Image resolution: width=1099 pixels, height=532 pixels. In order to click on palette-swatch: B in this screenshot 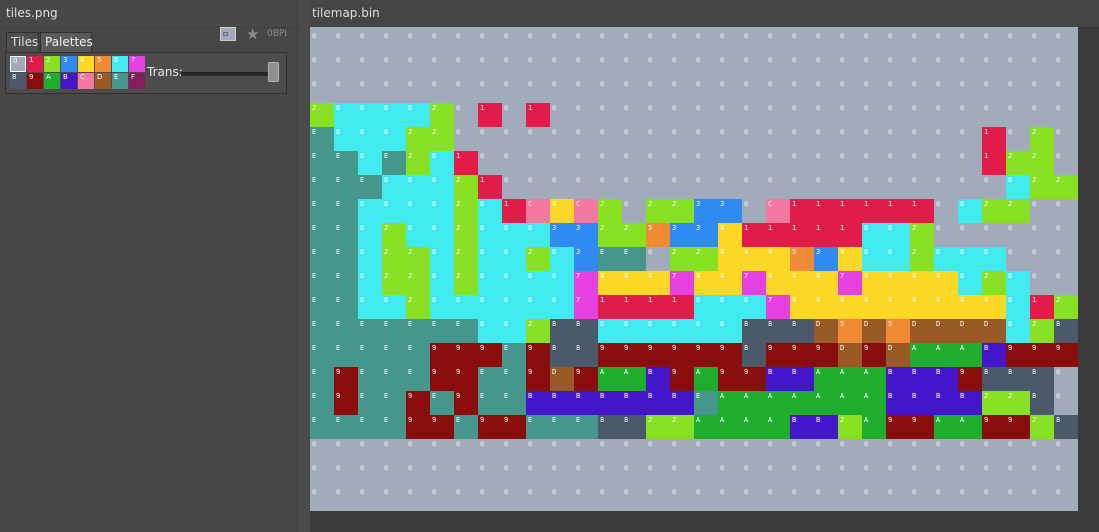, I will do `click(69, 81)`.